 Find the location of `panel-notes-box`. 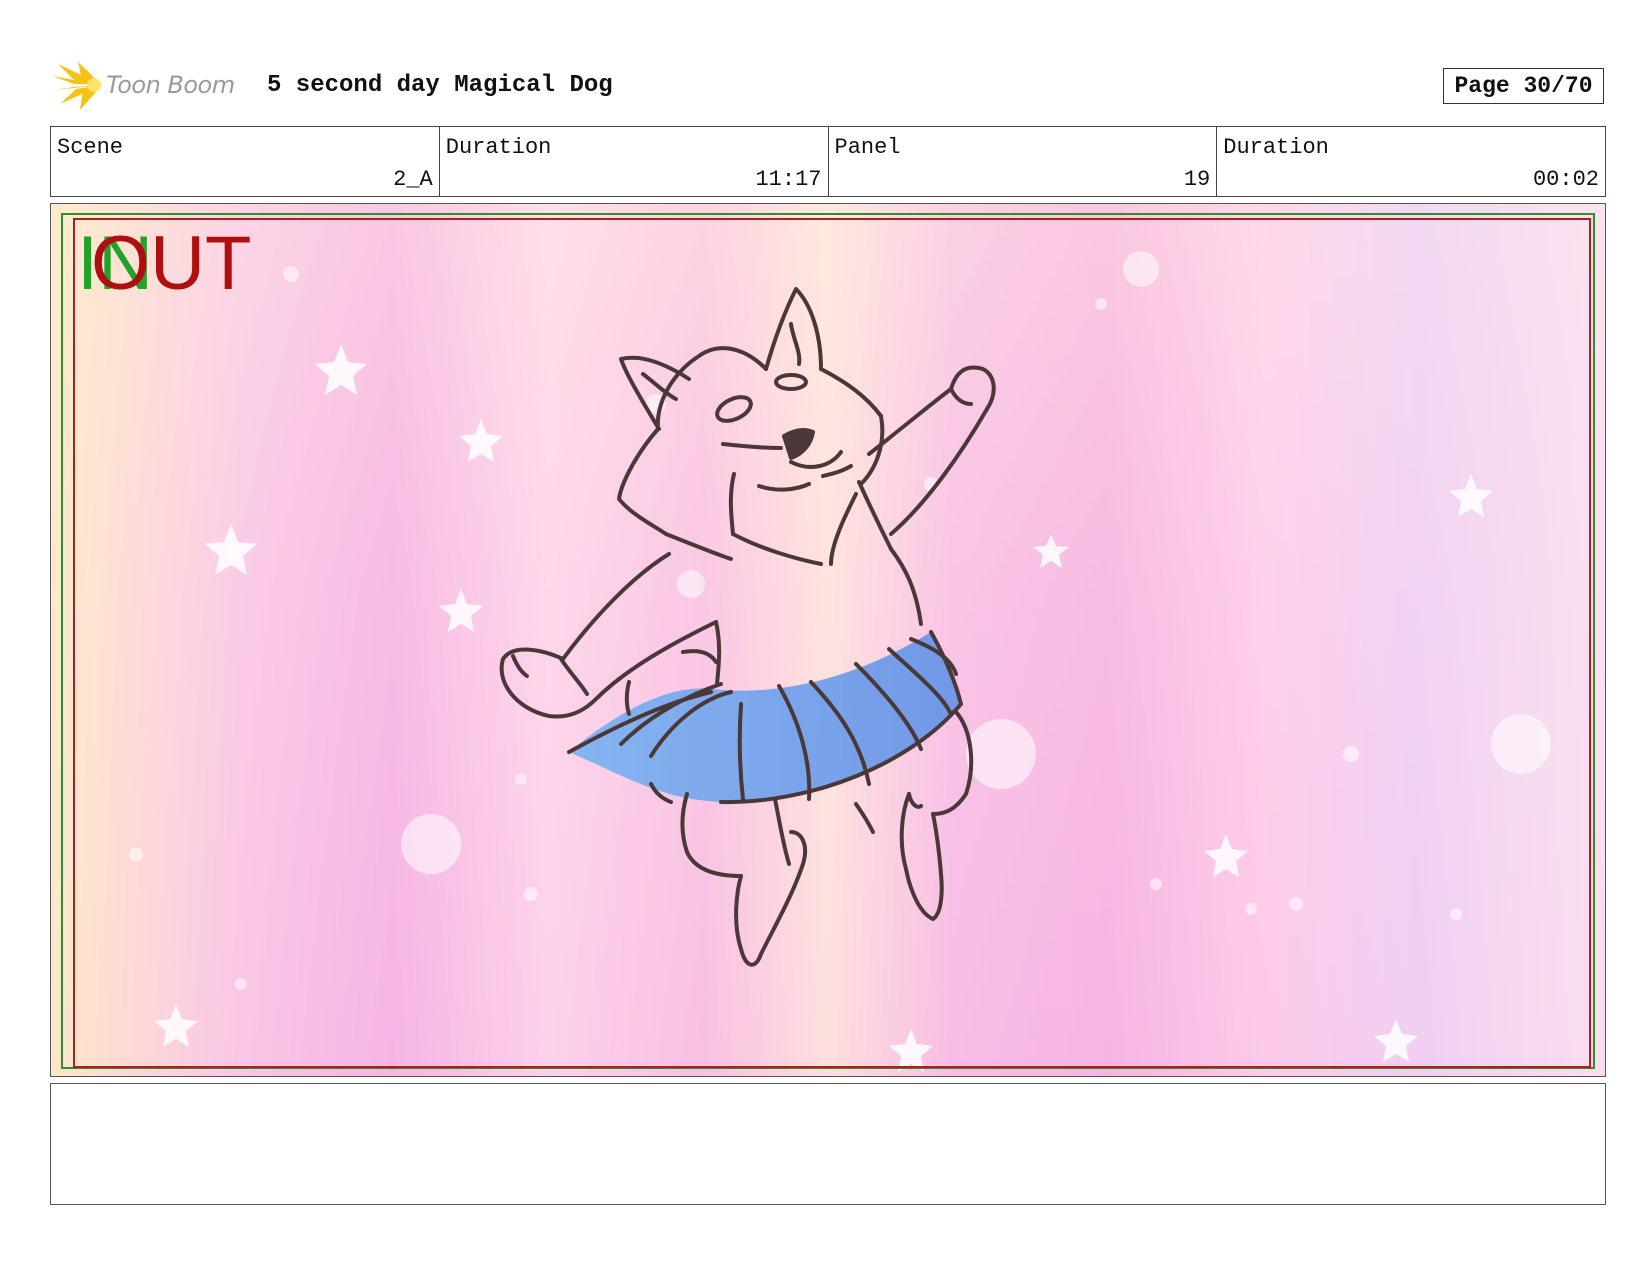

panel-notes-box is located at coordinates (828, 1144).